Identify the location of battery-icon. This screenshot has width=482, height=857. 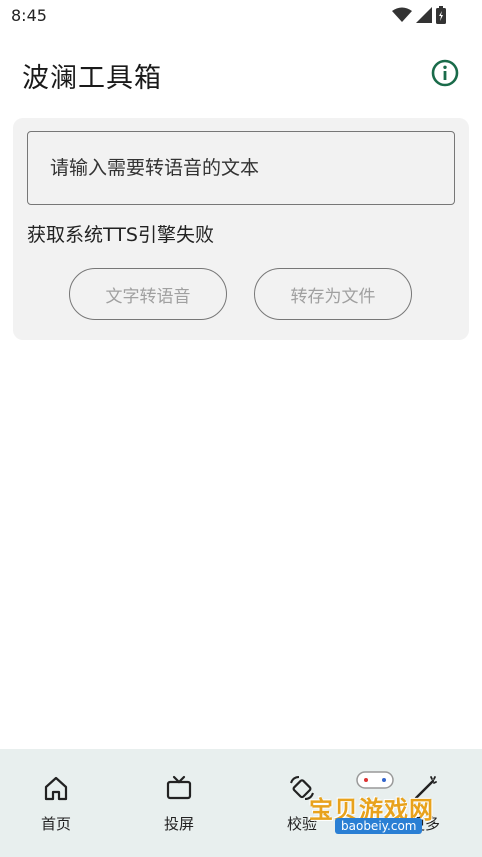
(441, 17).